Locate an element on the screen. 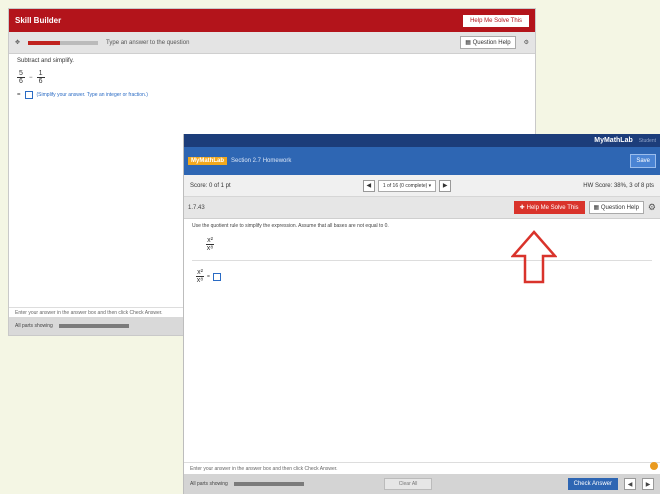  toolbar-hint: Type an answer to the question is located at coordinates (148, 42).